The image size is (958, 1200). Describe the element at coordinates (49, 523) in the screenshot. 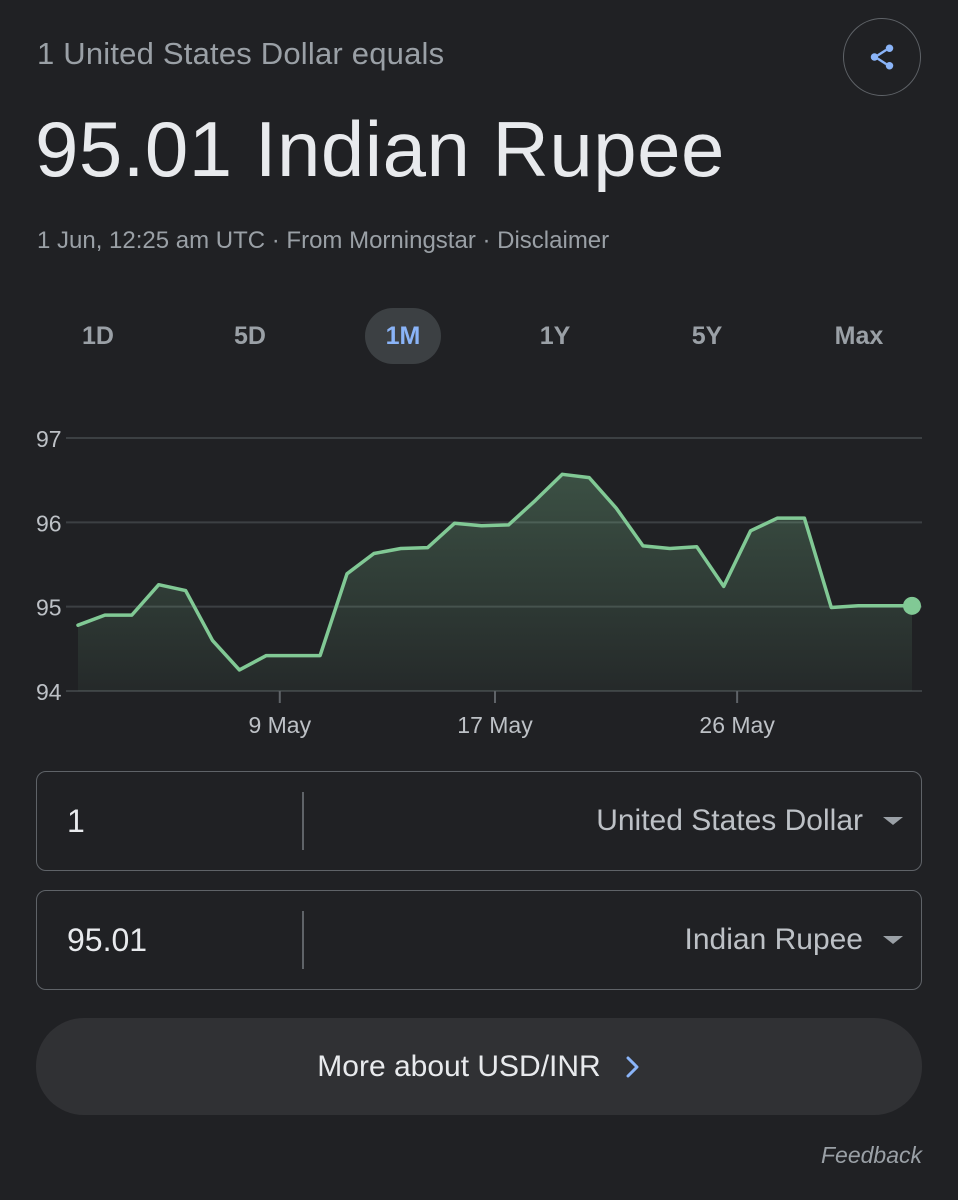

I see `y-tick-label: 96` at that location.